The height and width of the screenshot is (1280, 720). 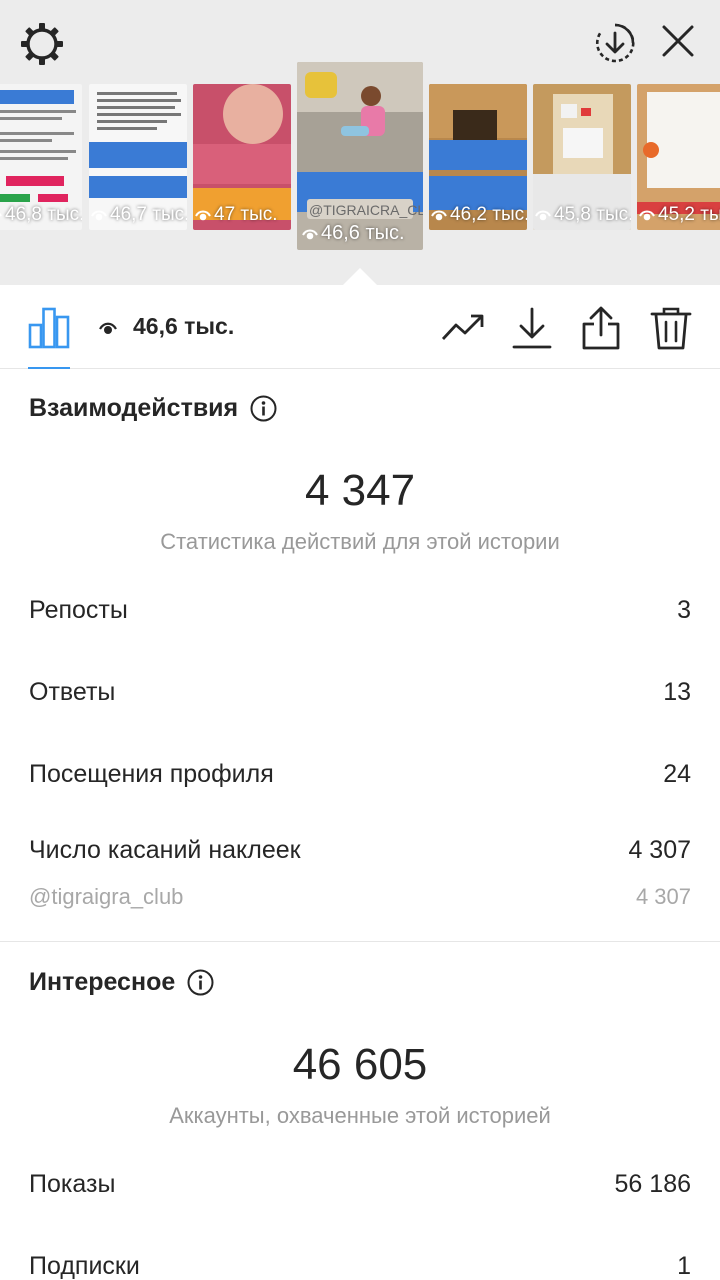 I want to click on download-story-button, so click(x=615, y=43).